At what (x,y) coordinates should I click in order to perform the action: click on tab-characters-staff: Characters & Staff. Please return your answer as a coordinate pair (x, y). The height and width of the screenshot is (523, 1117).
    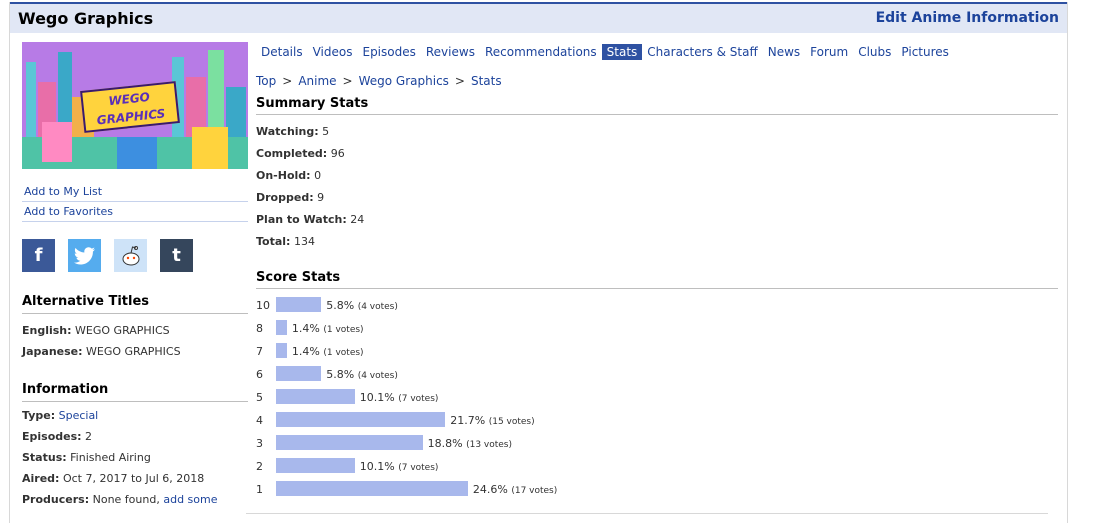
    Looking at the image, I should click on (702, 52).